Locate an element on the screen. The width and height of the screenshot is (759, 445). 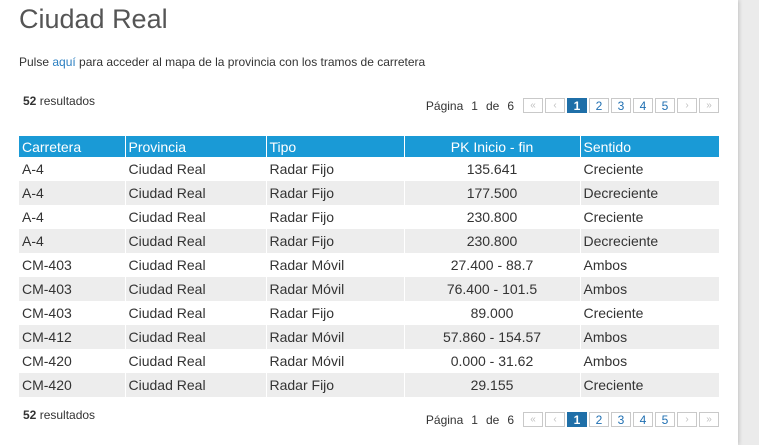
pagination-top: Página 1 de 6 « ‹ 1 2 3 4 5 › » is located at coordinates (572, 105).